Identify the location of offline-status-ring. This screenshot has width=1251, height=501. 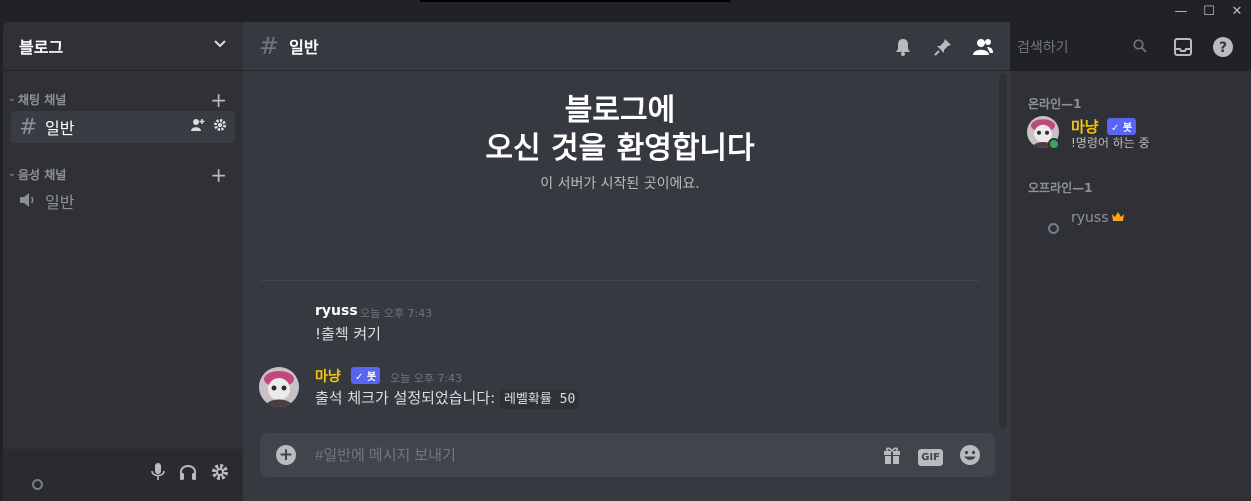
(1053, 228).